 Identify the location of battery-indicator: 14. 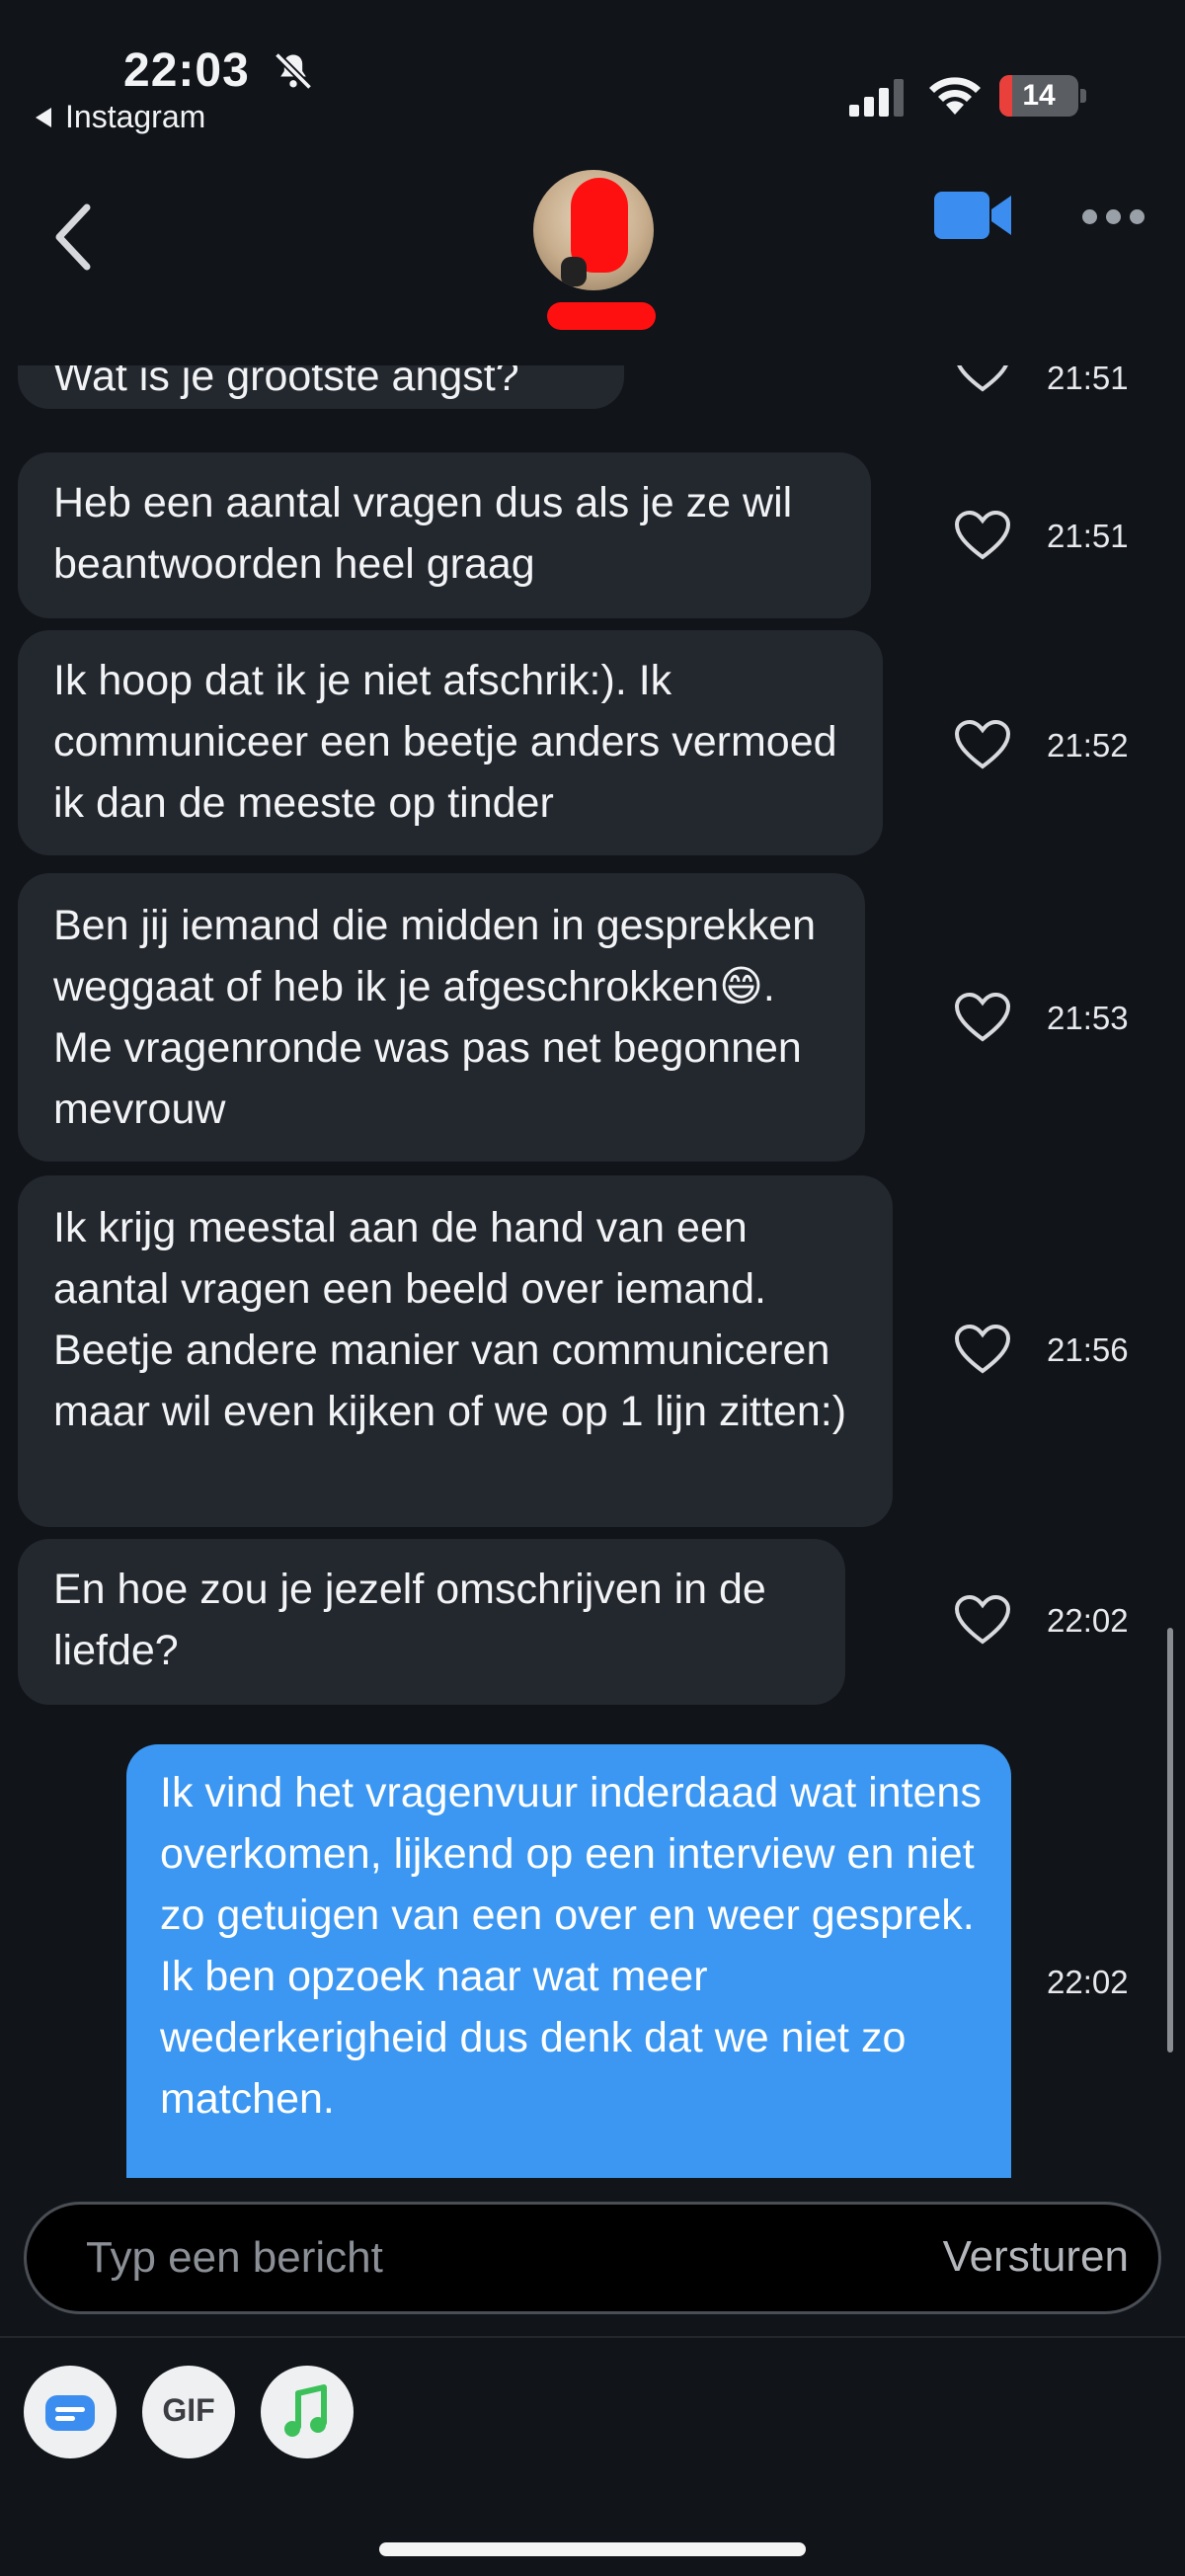
(1038, 96).